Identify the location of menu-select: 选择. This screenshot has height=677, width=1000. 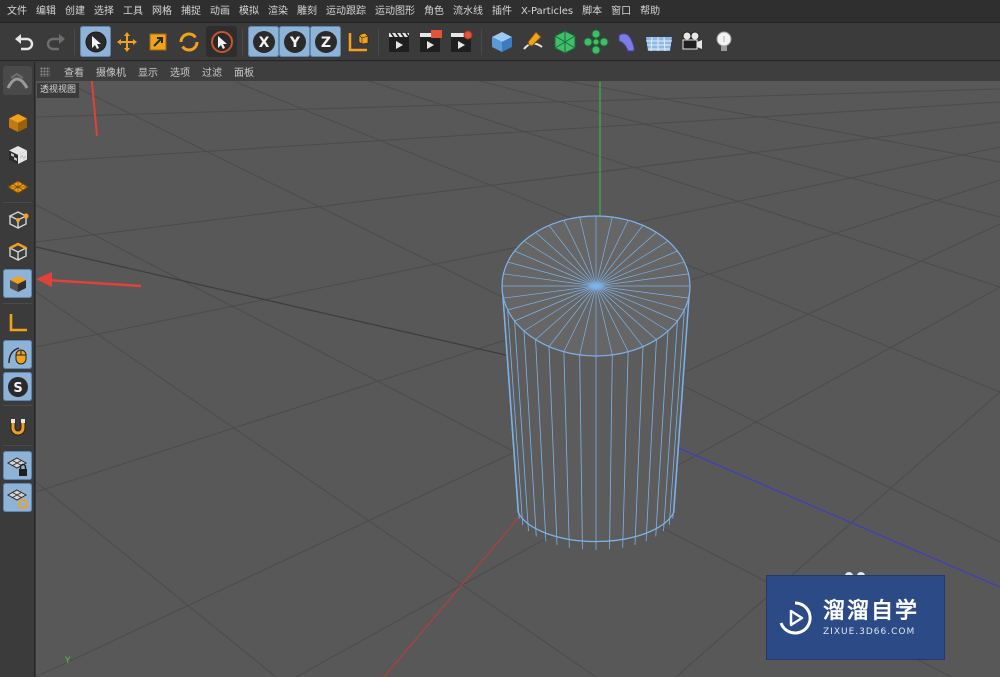
(105, 11).